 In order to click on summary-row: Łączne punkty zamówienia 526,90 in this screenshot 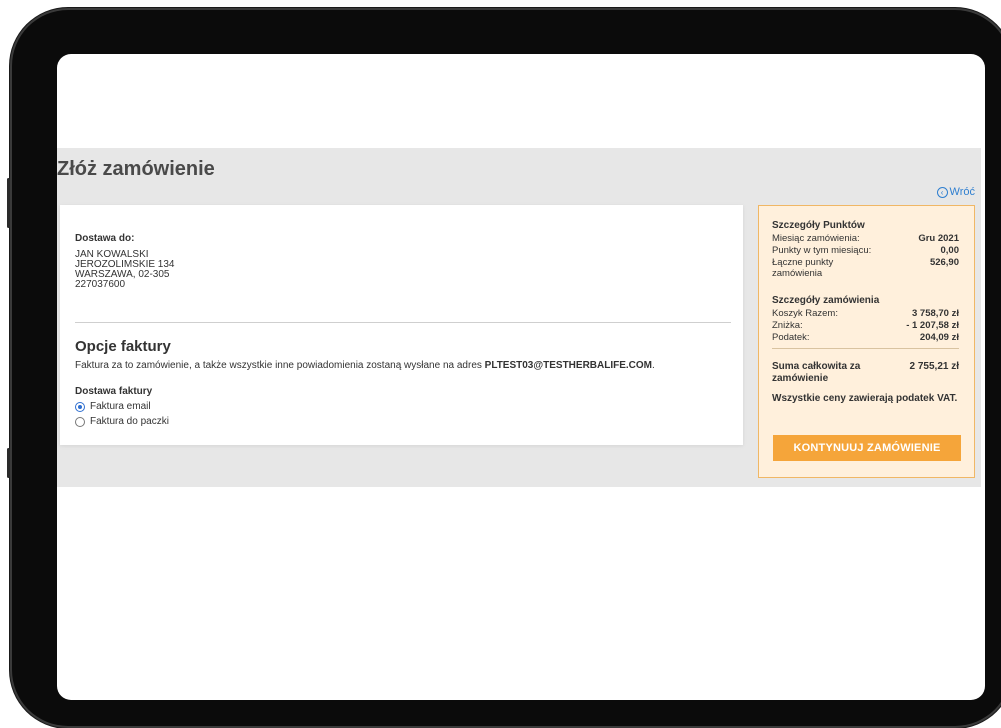, I will do `click(865, 268)`.